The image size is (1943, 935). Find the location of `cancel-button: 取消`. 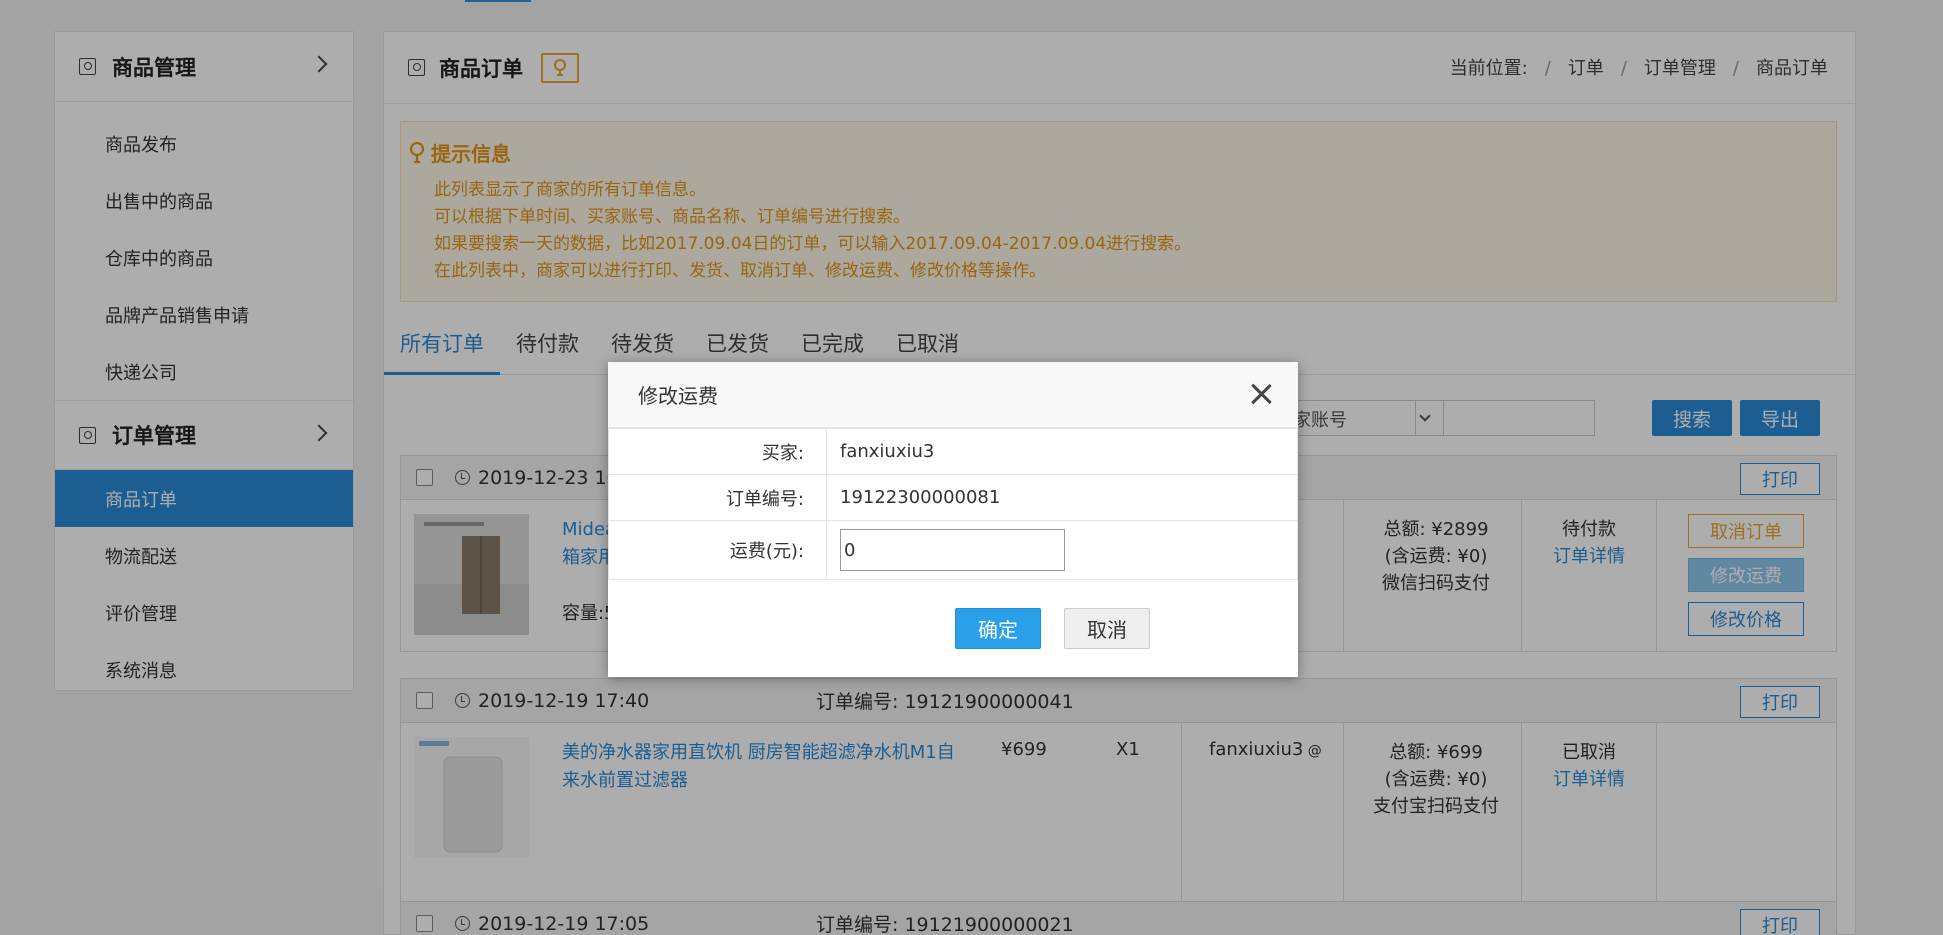

cancel-button: 取消 is located at coordinates (1107, 628).